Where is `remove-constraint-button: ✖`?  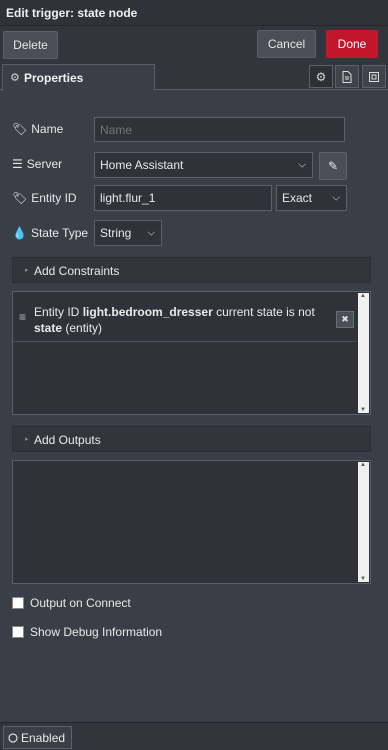
remove-constraint-button: ✖ is located at coordinates (345, 319).